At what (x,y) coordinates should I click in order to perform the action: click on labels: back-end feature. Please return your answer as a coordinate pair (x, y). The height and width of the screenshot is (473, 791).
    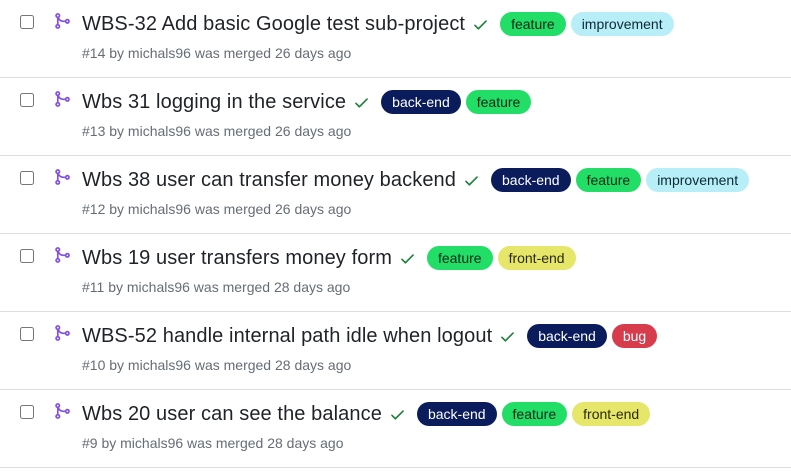
    Looking at the image, I should click on (456, 102).